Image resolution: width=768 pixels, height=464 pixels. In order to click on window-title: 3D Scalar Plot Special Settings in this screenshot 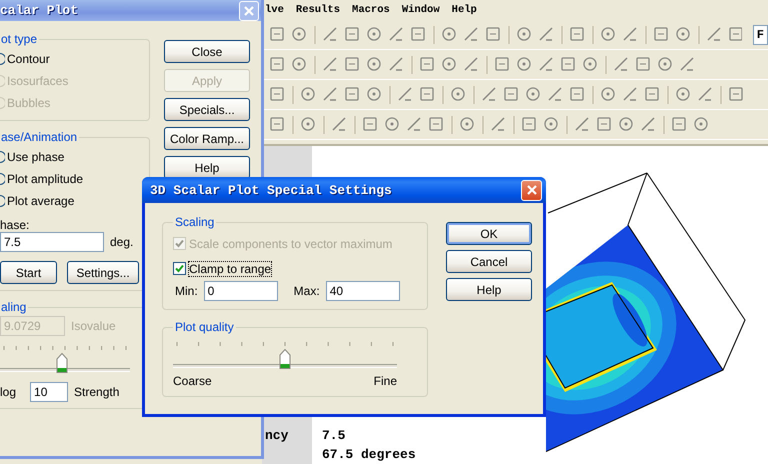, I will do `click(271, 190)`.